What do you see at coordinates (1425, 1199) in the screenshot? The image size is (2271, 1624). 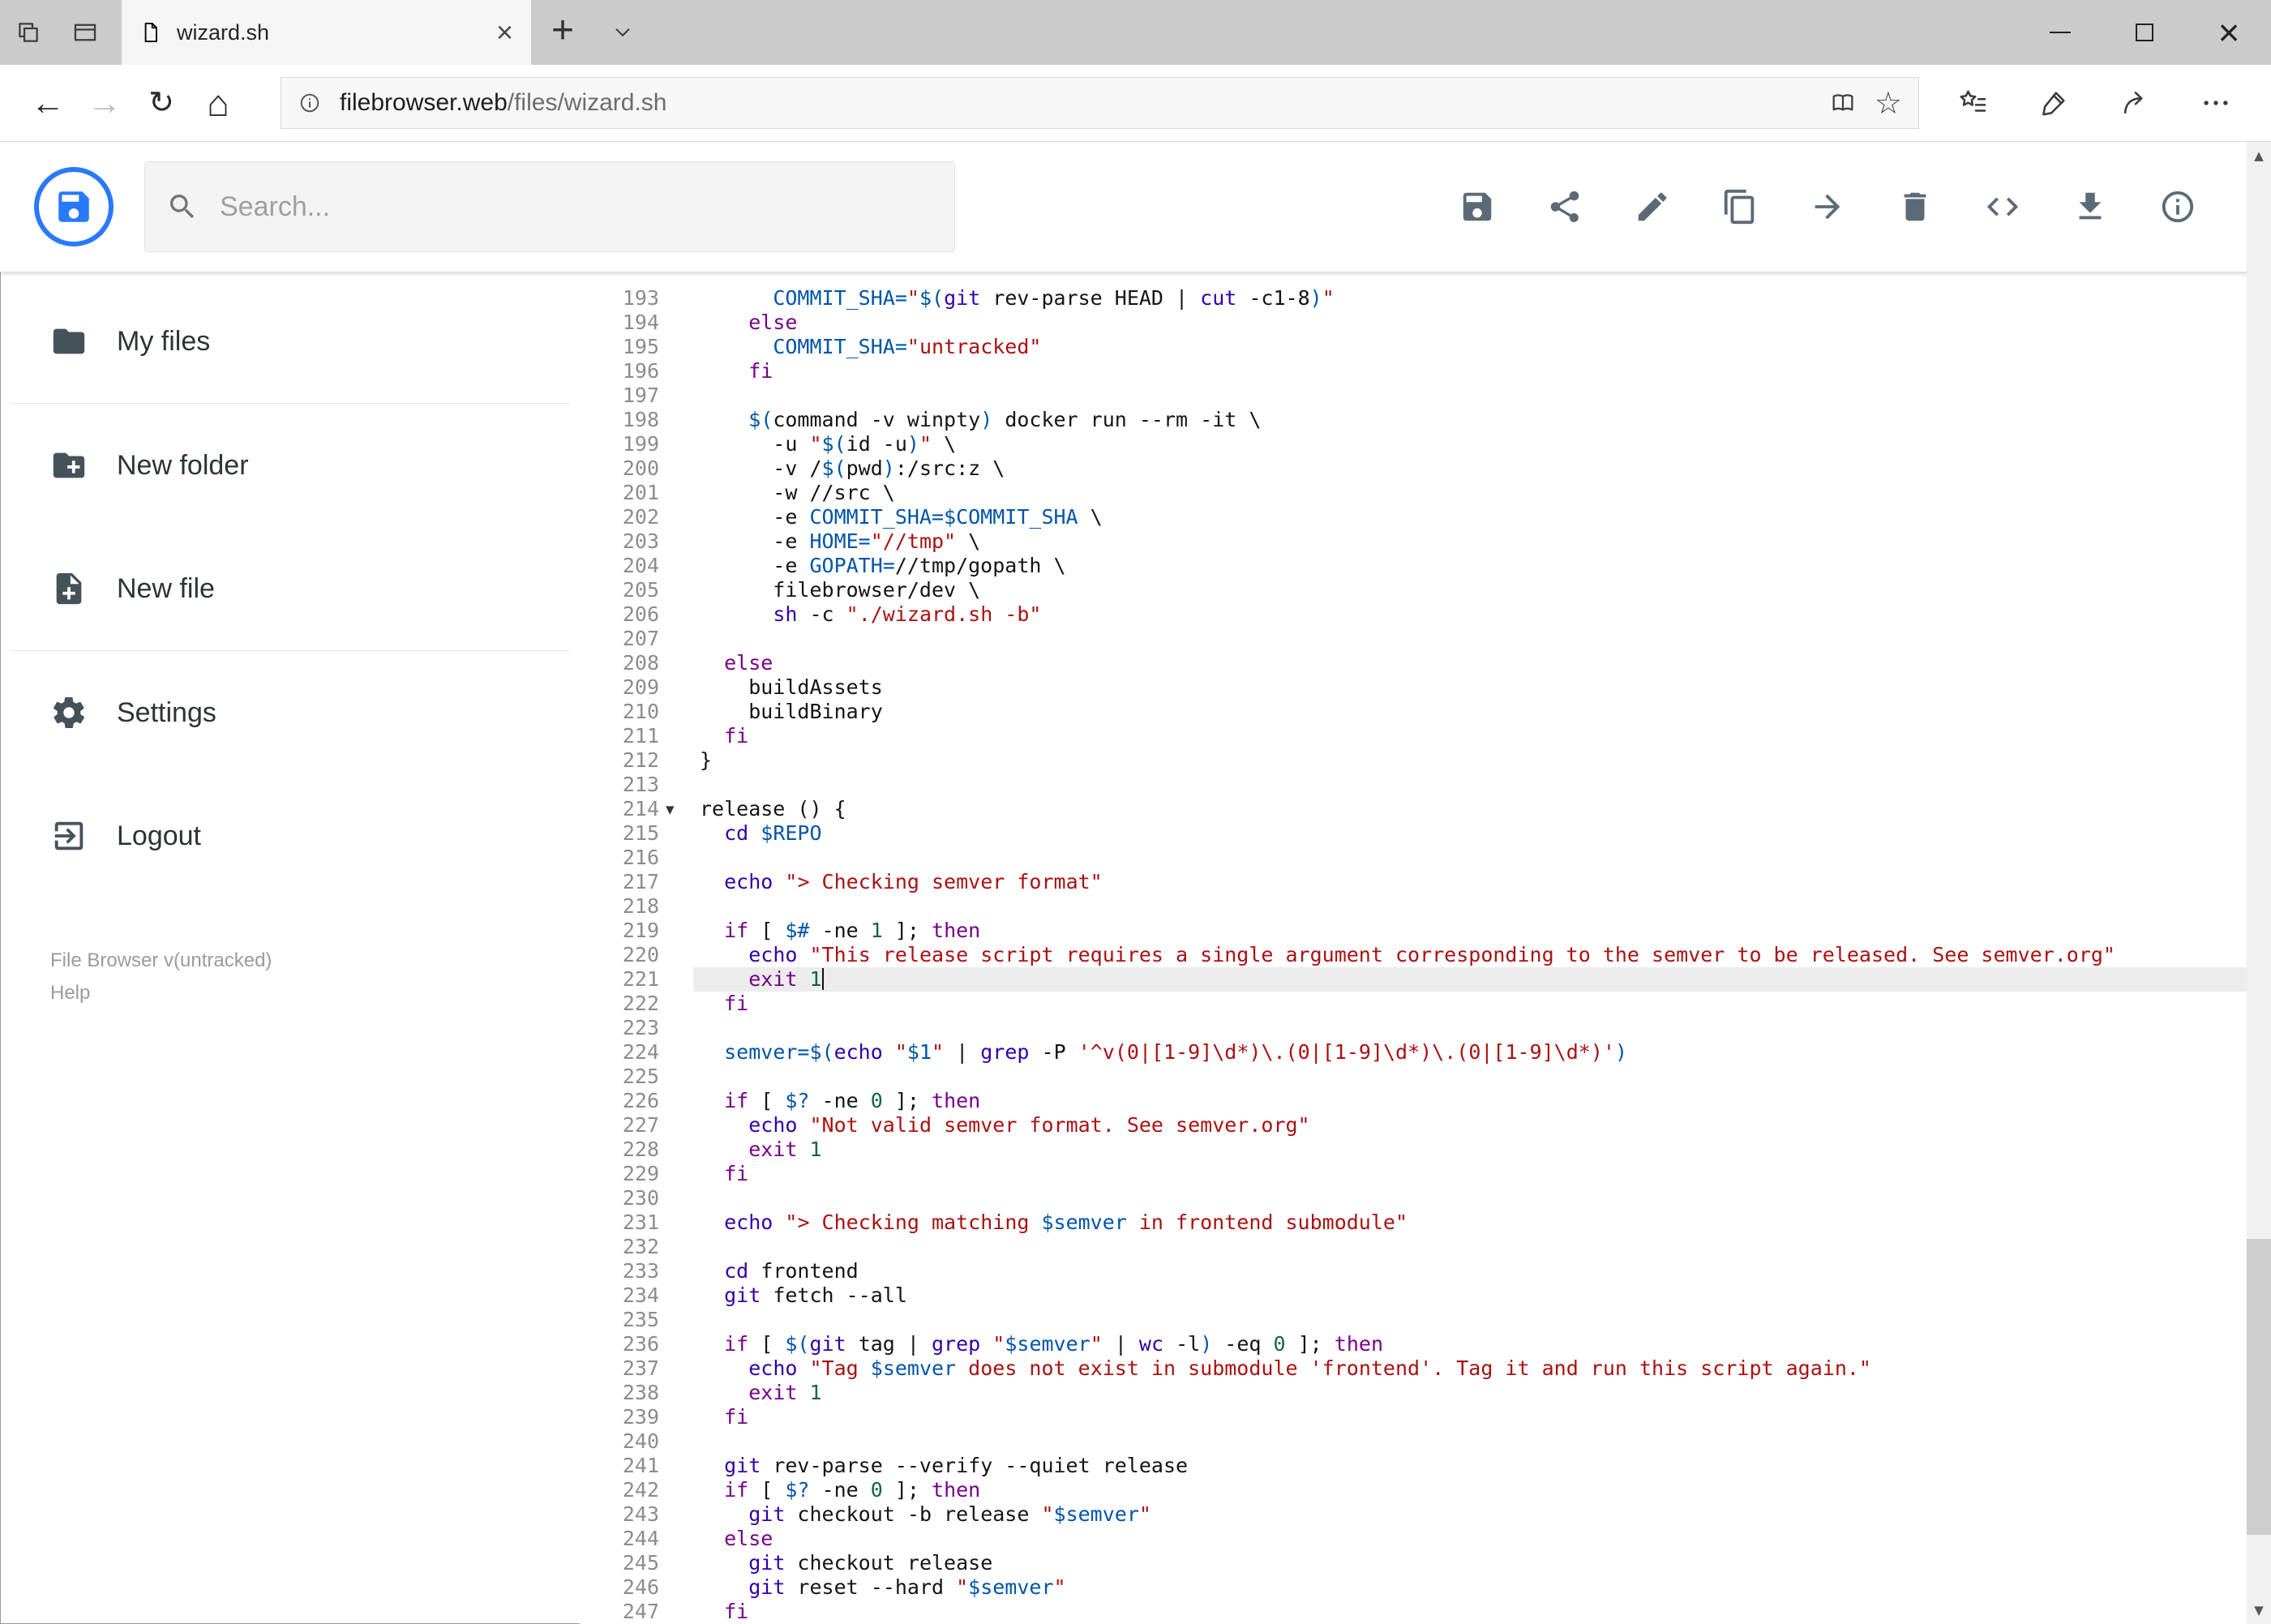 I see `code-line: 230` at bounding box center [1425, 1199].